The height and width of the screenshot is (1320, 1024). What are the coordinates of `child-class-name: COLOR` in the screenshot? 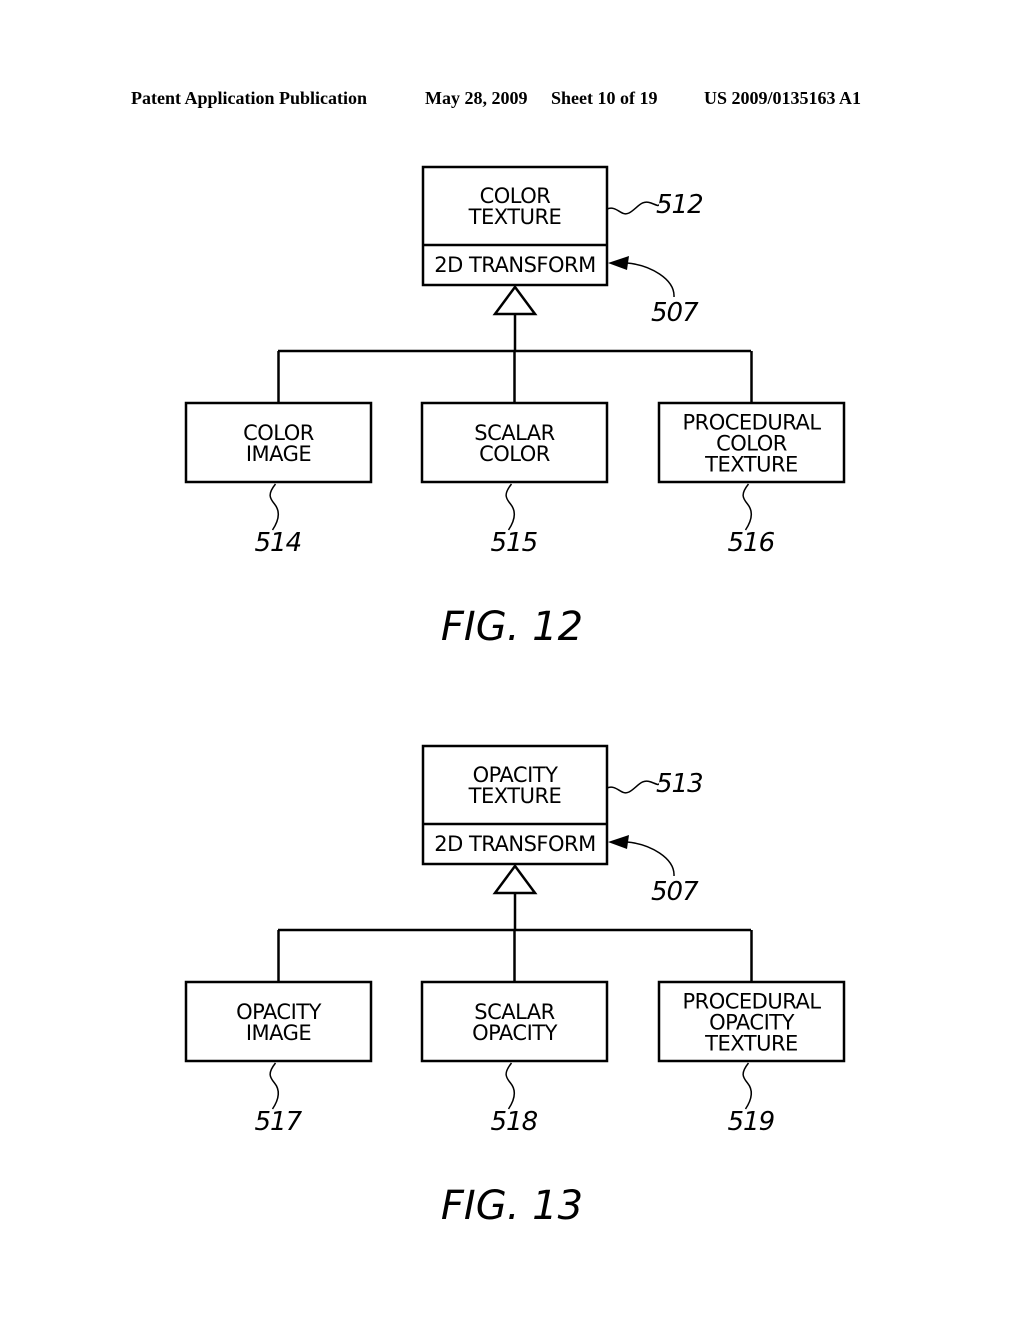 It's located at (514, 454).